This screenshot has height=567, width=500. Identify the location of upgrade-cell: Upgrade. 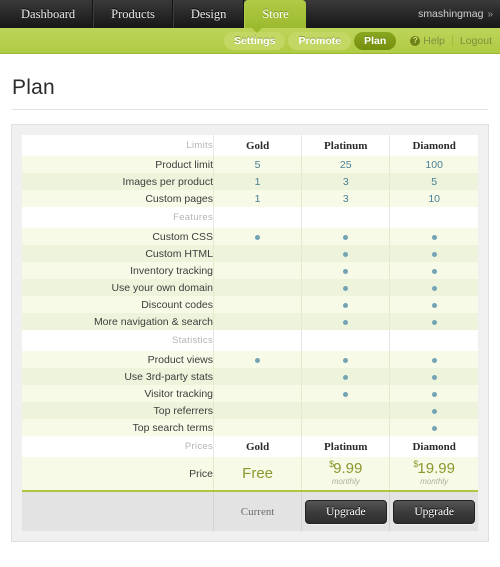
(345, 510).